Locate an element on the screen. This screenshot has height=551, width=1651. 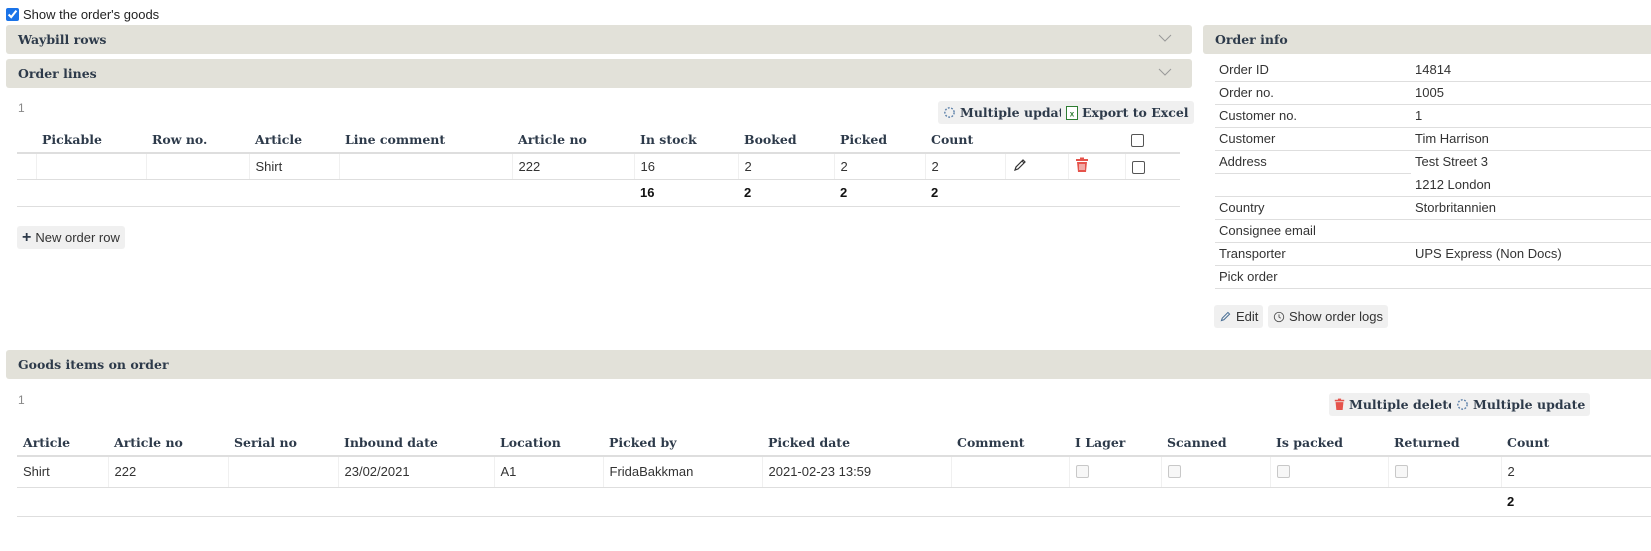
col-inbound-date: Inbound date is located at coordinates (416, 443).